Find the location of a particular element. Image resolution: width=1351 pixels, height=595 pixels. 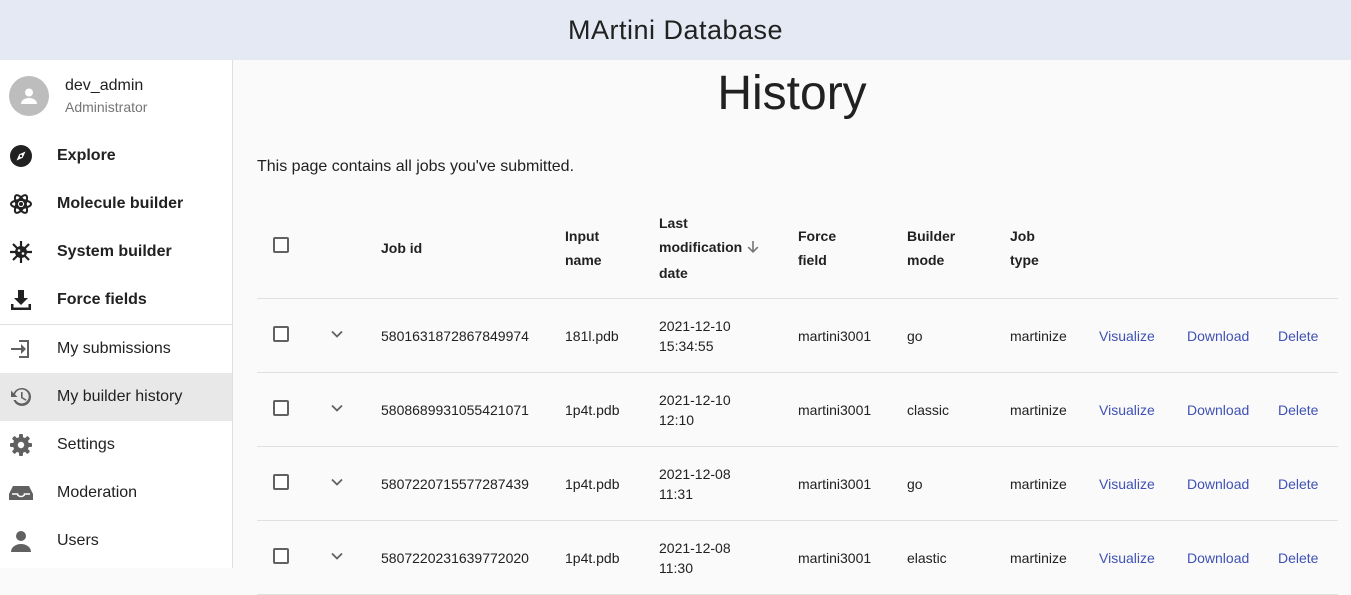

header-text: Builder is located at coordinates (931, 236).